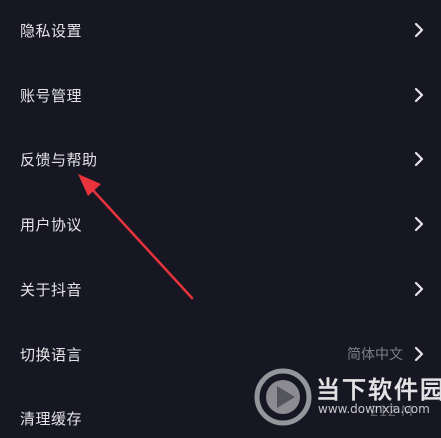  I want to click on language-value: 简体中文, so click(375, 355).